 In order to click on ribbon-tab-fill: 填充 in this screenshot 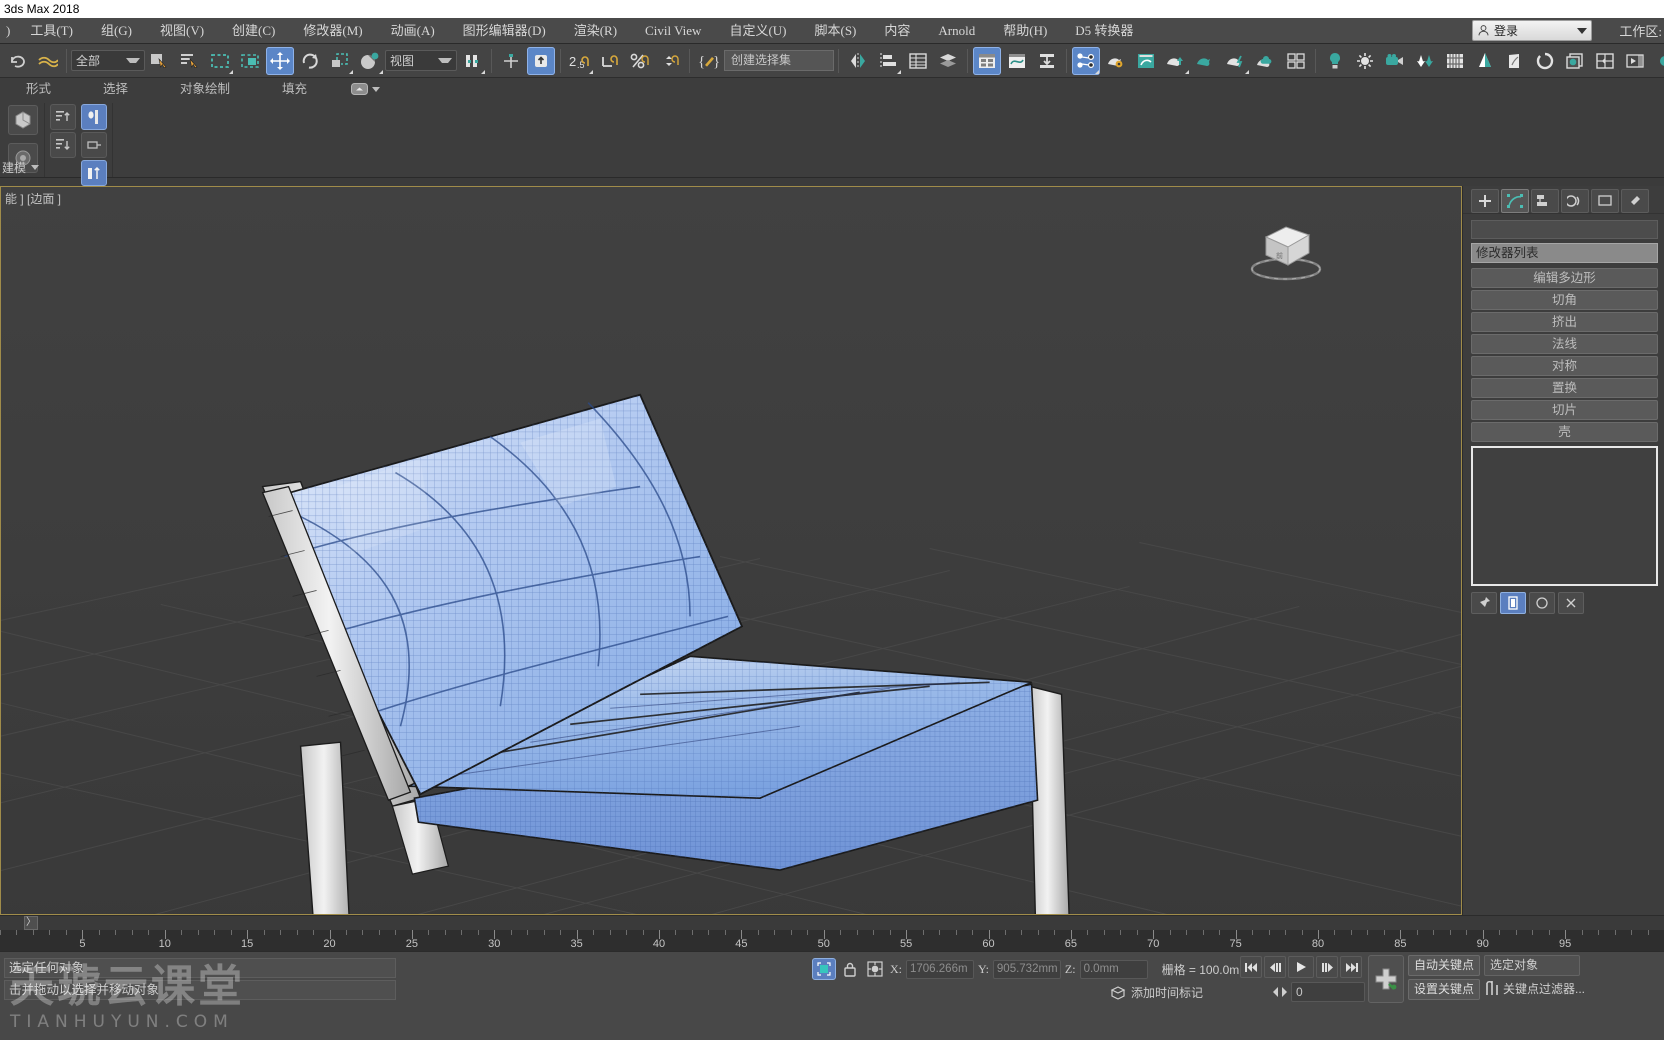, I will do `click(294, 89)`.